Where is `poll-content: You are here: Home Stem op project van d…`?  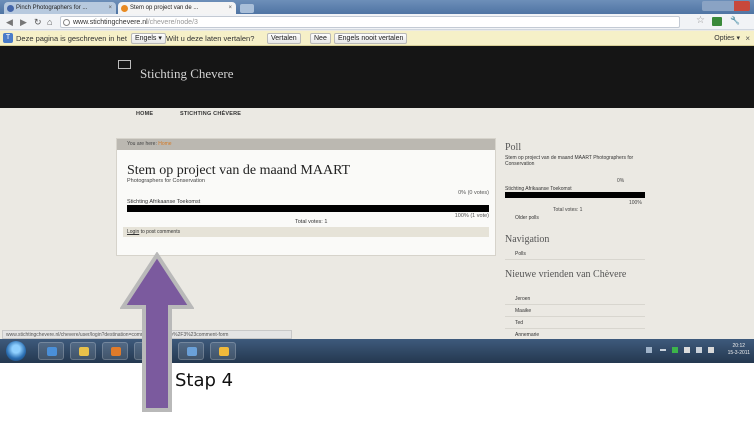
poll-content: You are here: Home Stem op project van d… is located at coordinates (306, 197).